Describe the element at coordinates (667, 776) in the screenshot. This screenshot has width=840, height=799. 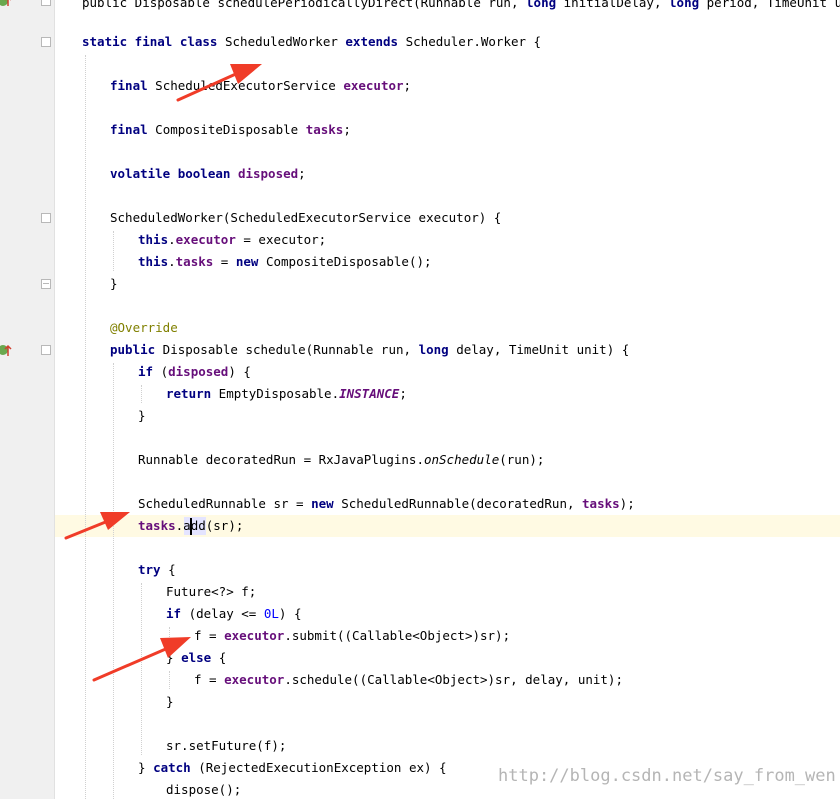
I see `watermark: http://blog.csdn.net/say_from_wen` at that location.